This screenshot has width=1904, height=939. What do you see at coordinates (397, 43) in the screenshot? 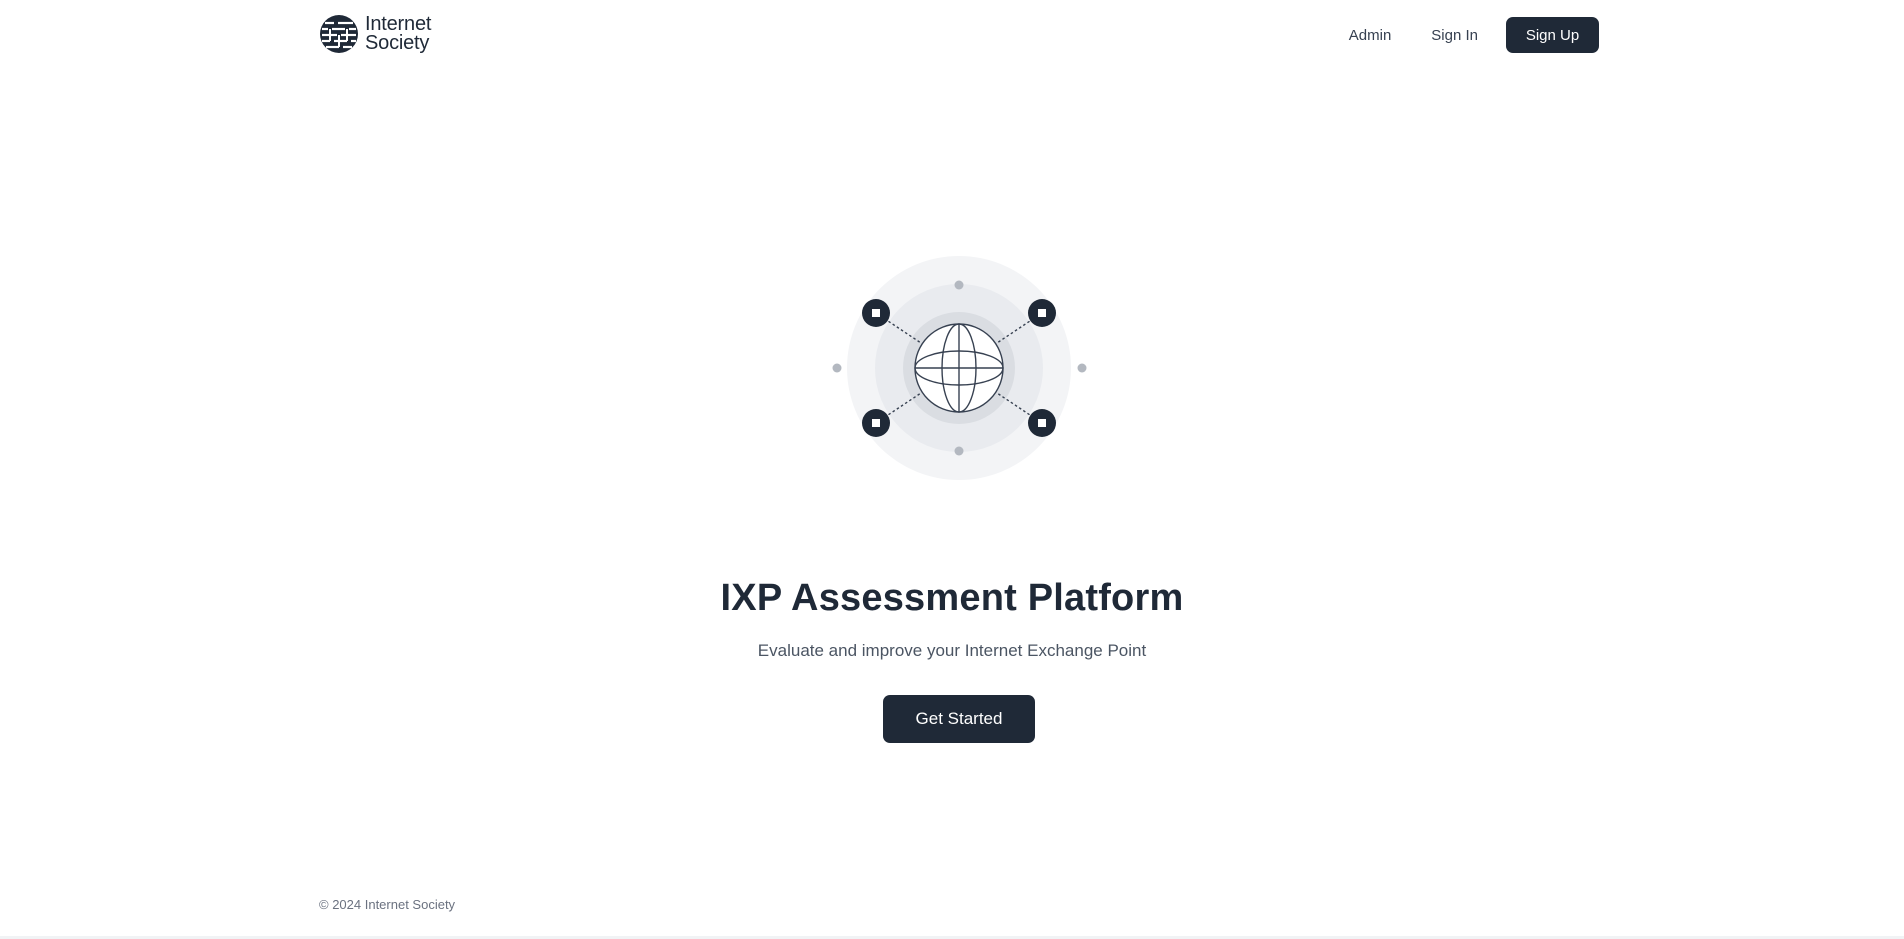
I see `logo-line-2: Society` at bounding box center [397, 43].